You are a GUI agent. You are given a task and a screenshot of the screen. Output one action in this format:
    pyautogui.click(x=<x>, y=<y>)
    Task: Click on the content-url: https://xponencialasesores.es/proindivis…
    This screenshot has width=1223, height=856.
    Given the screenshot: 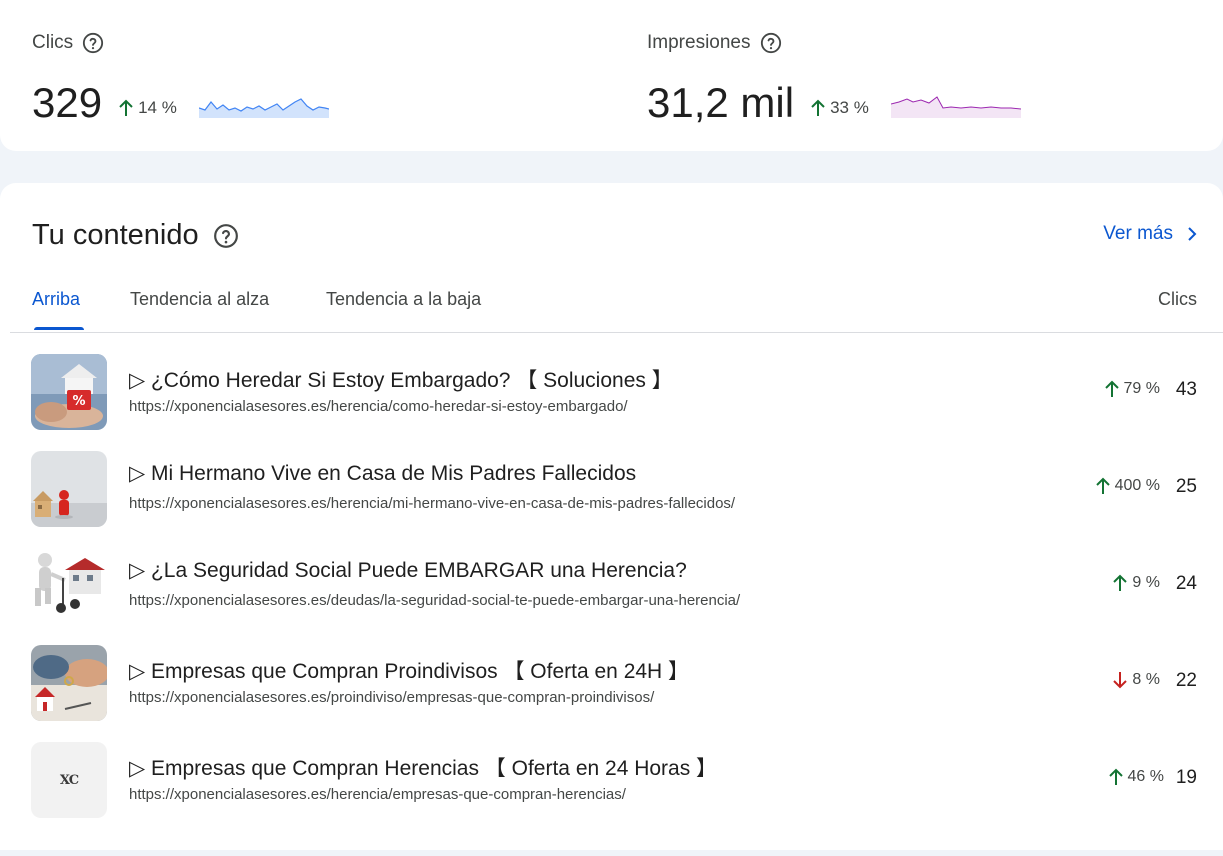 What is the action you would take?
    pyautogui.click(x=392, y=697)
    